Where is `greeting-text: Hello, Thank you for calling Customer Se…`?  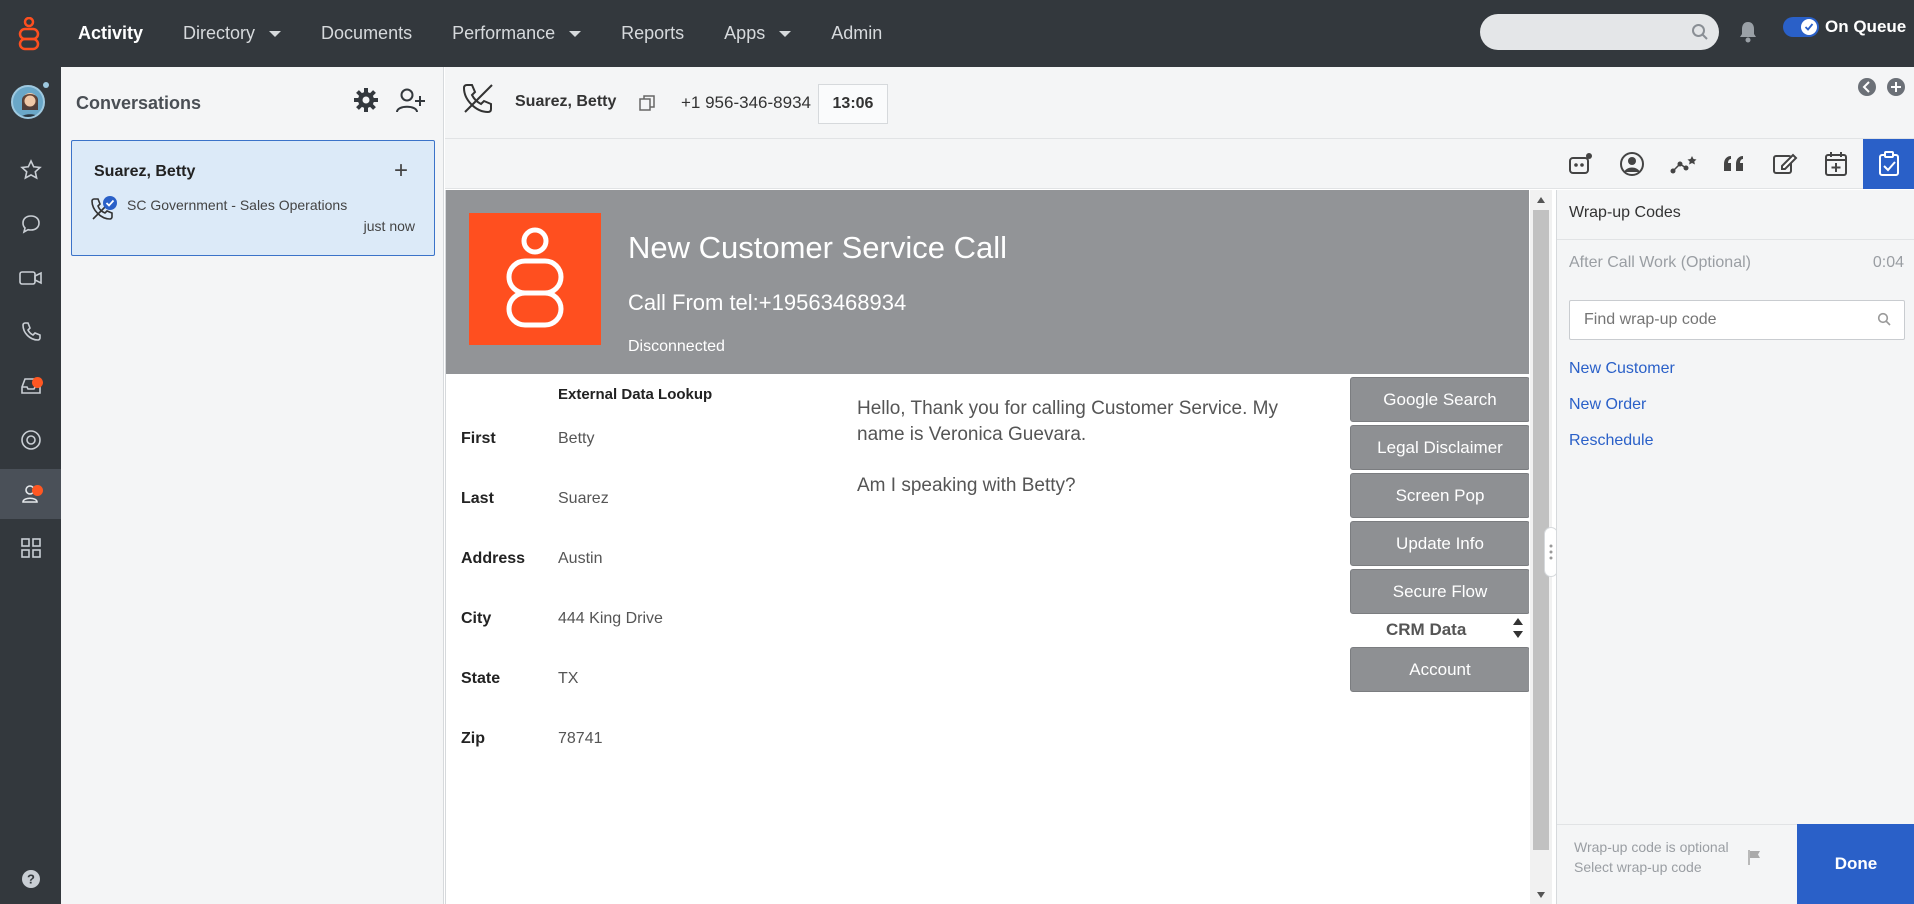
greeting-text: Hello, Thank you for calling Customer Se… is located at coordinates (1077, 460).